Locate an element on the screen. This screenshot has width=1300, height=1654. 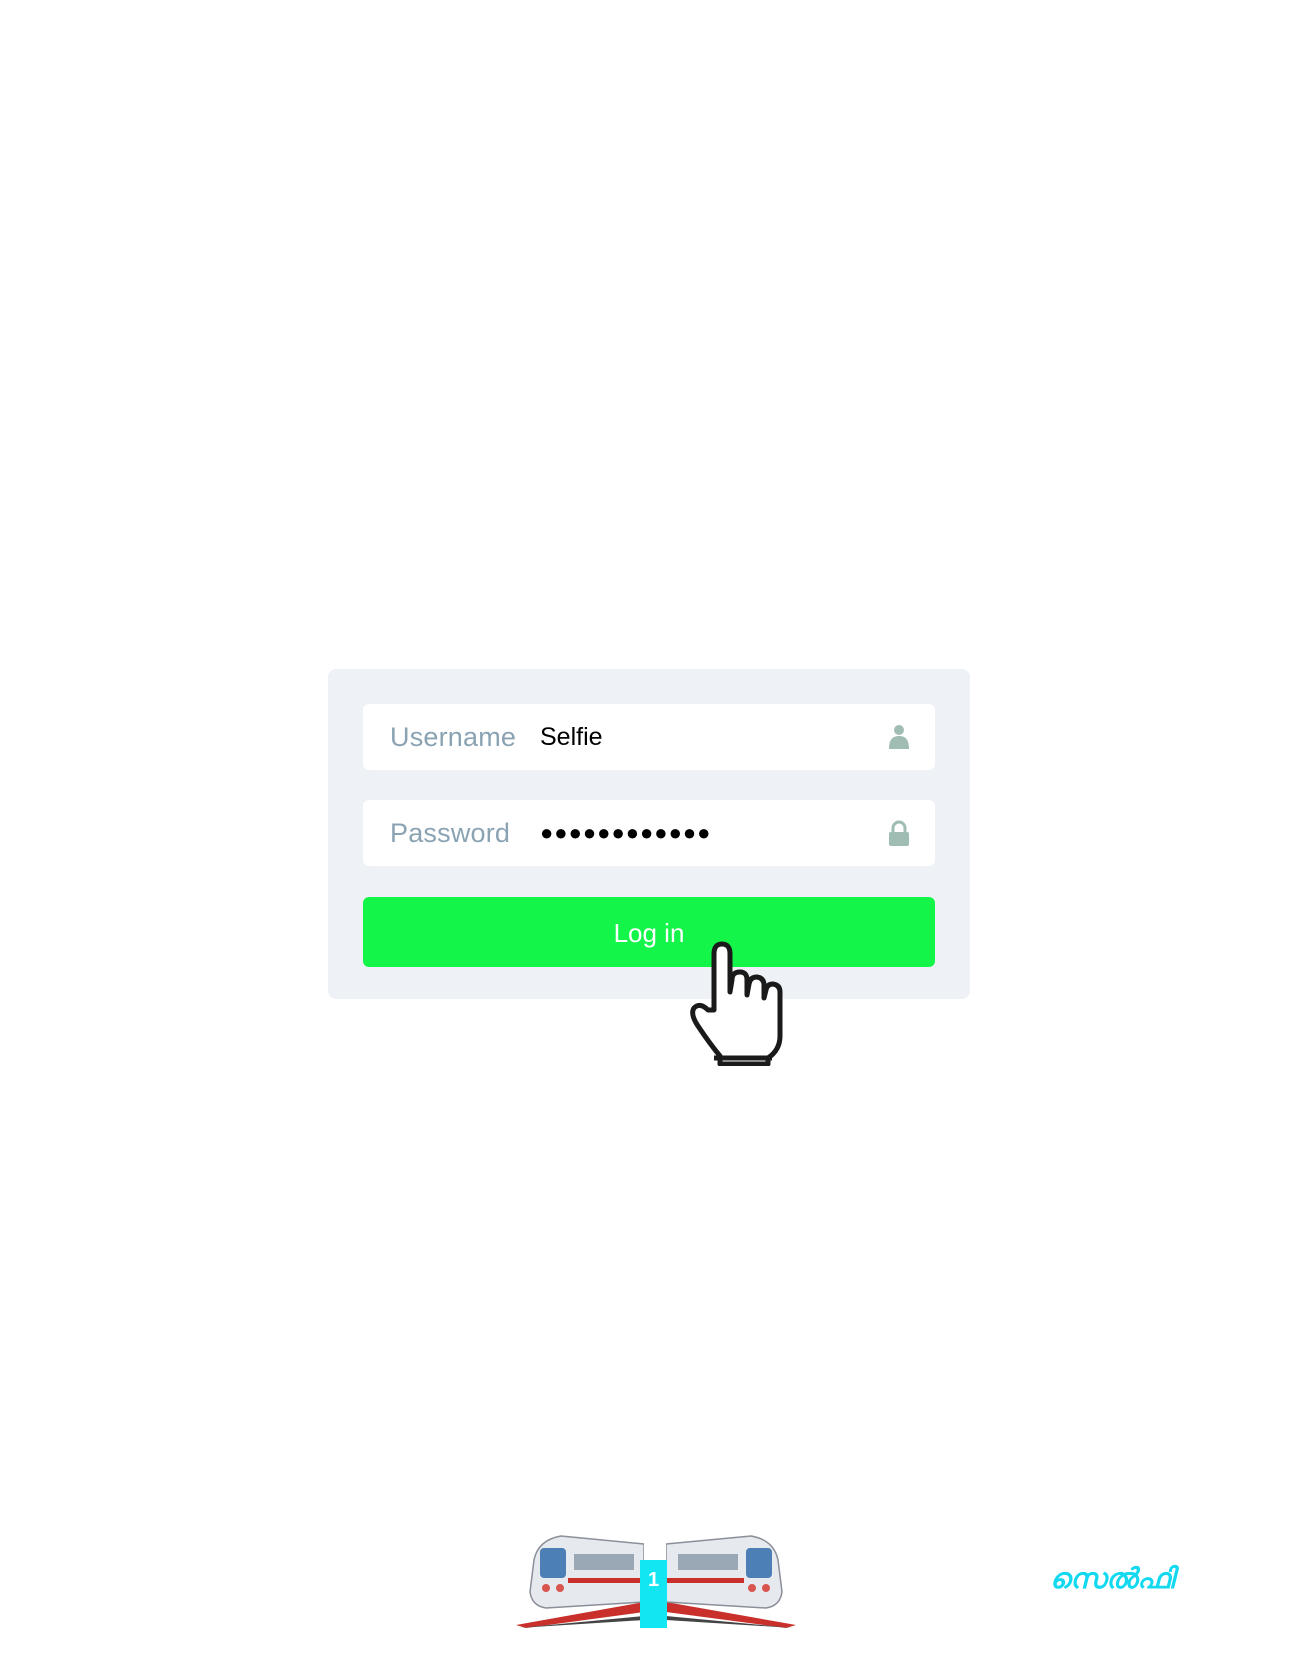
hand-cursor-icon is located at coordinates (736, 1003).